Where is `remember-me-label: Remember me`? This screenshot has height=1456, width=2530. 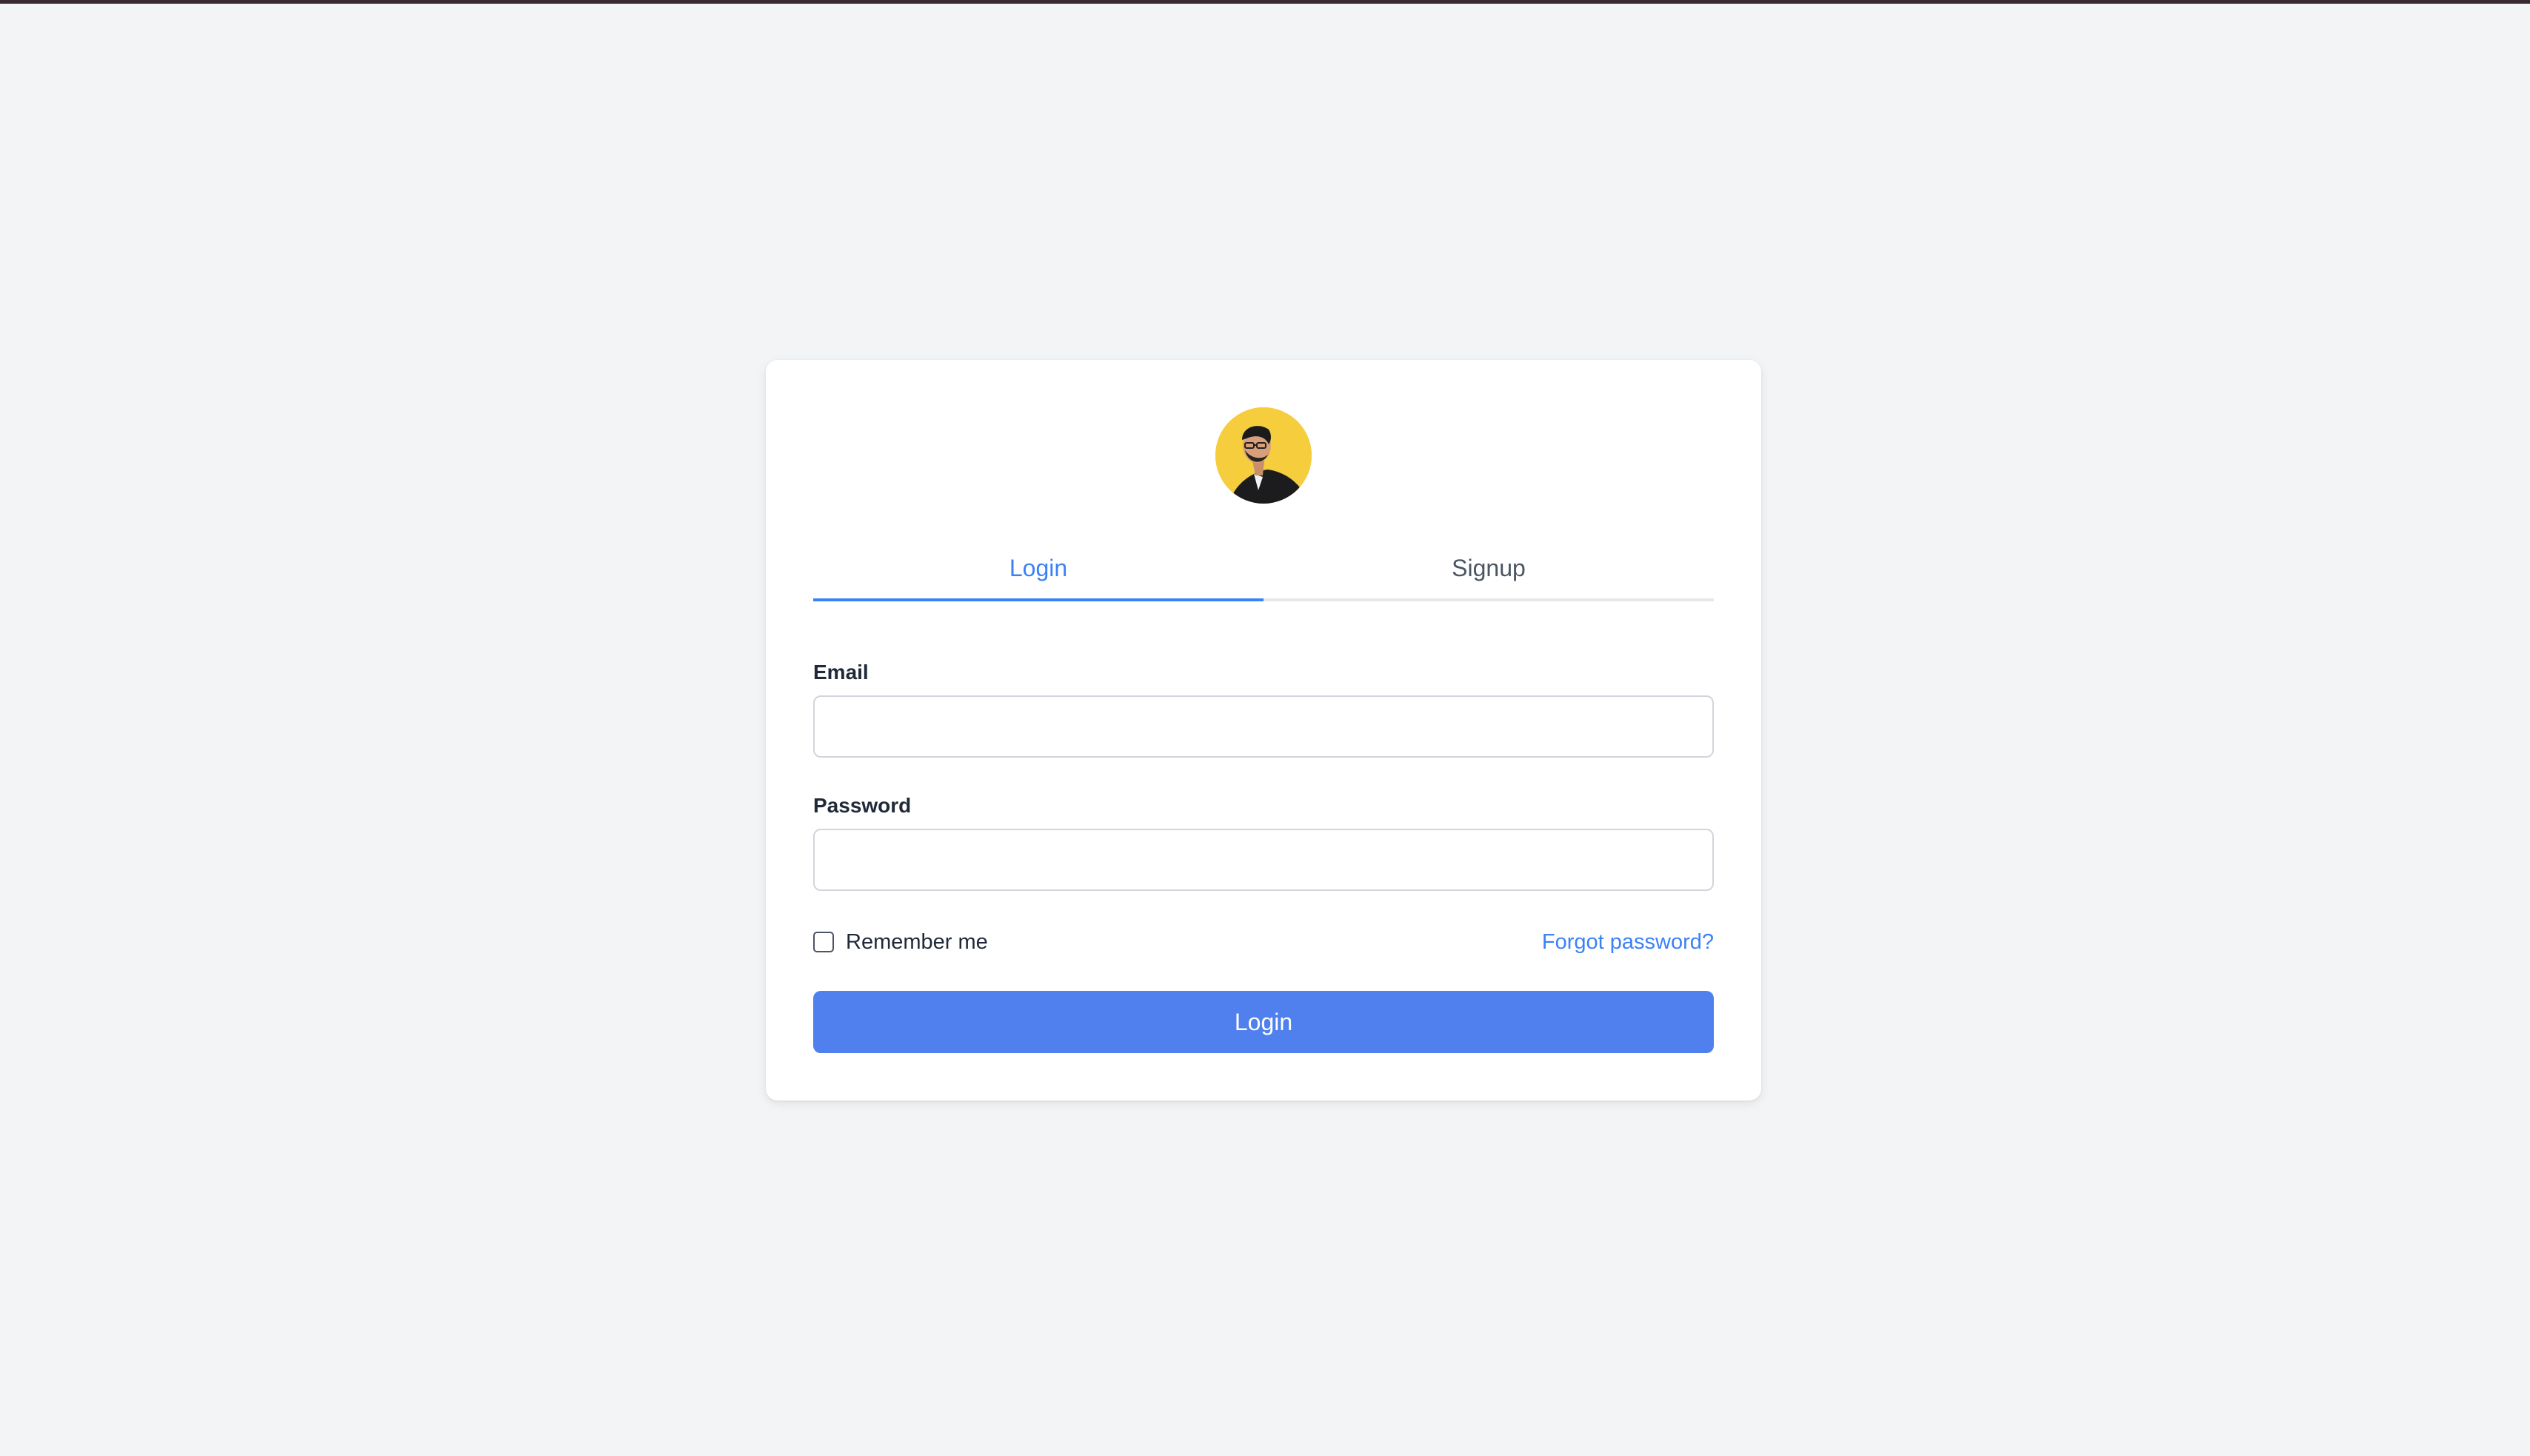
remember-me-label: Remember me is located at coordinates (917, 942).